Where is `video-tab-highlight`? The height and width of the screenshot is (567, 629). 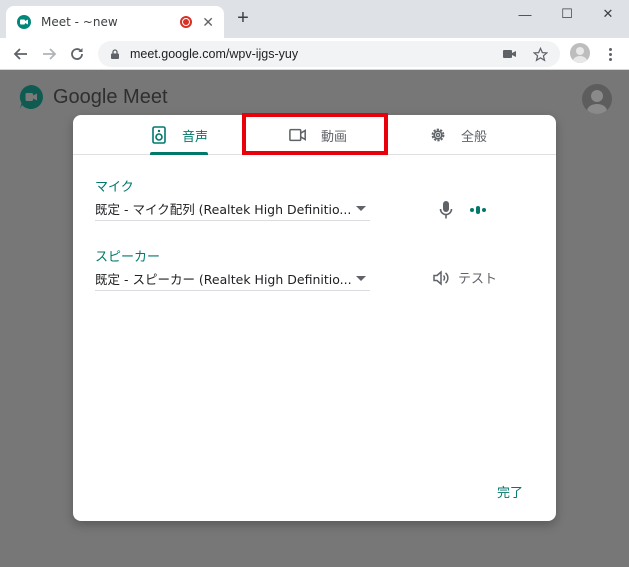 video-tab-highlight is located at coordinates (315, 134).